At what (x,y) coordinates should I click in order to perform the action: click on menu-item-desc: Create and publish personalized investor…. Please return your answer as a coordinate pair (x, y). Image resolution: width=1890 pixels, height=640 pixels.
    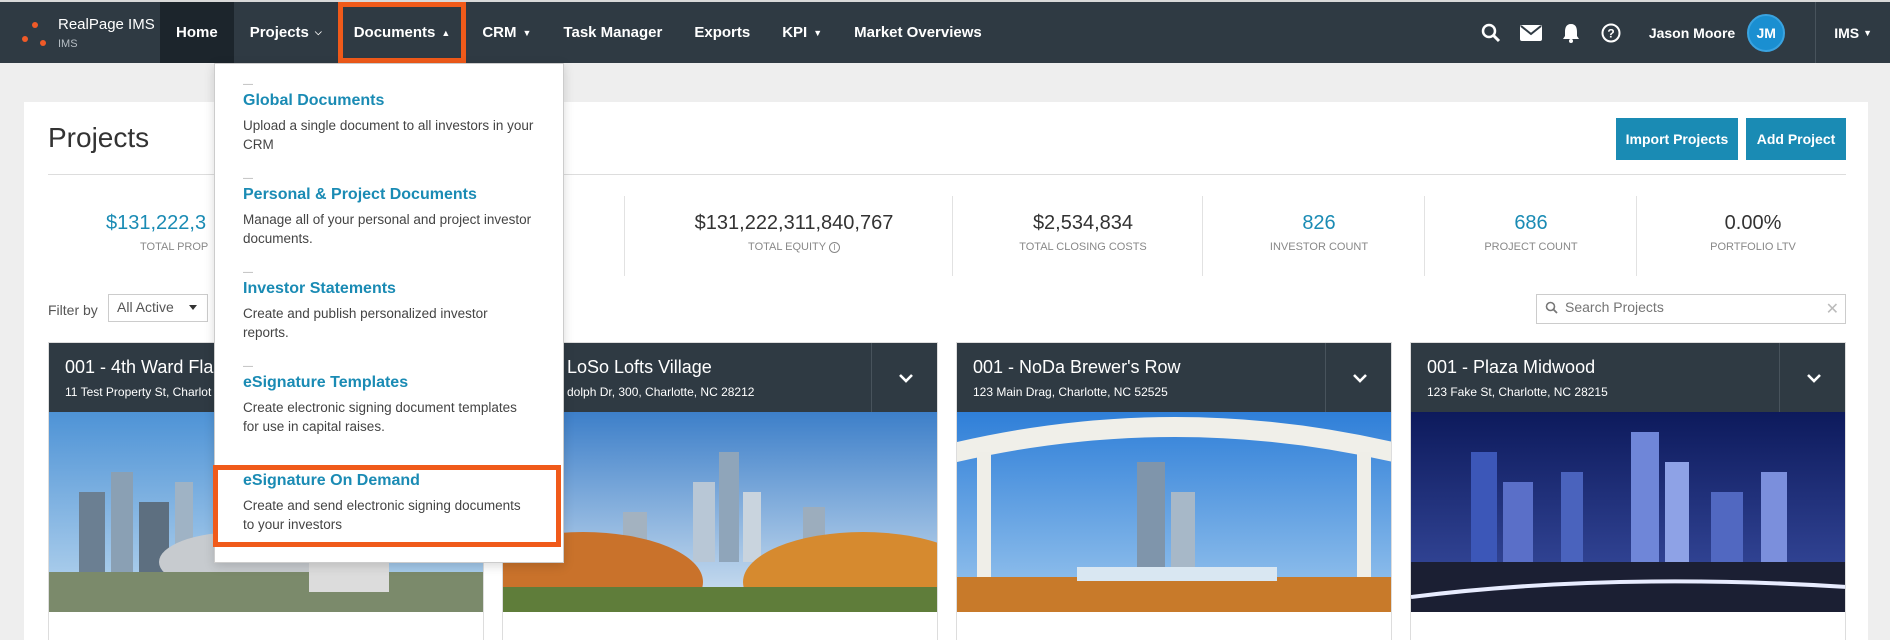
    Looking at the image, I should click on (365, 323).